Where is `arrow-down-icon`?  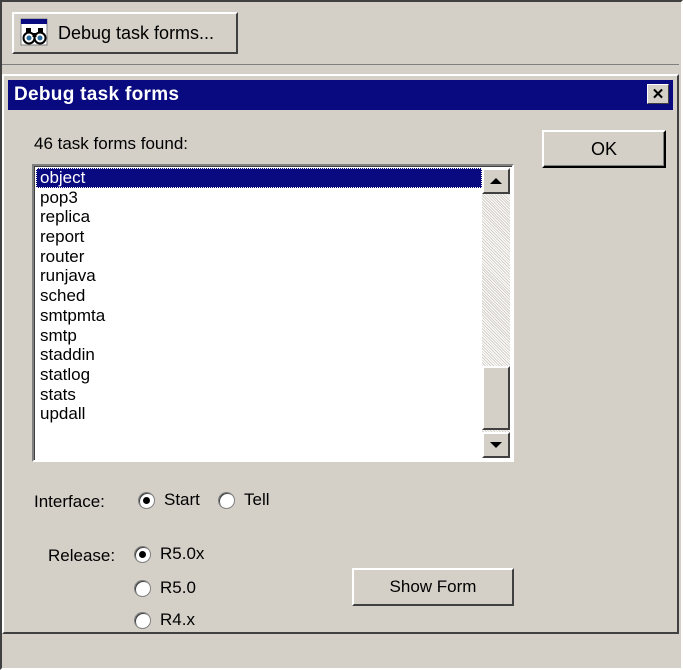
arrow-down-icon is located at coordinates (496, 445).